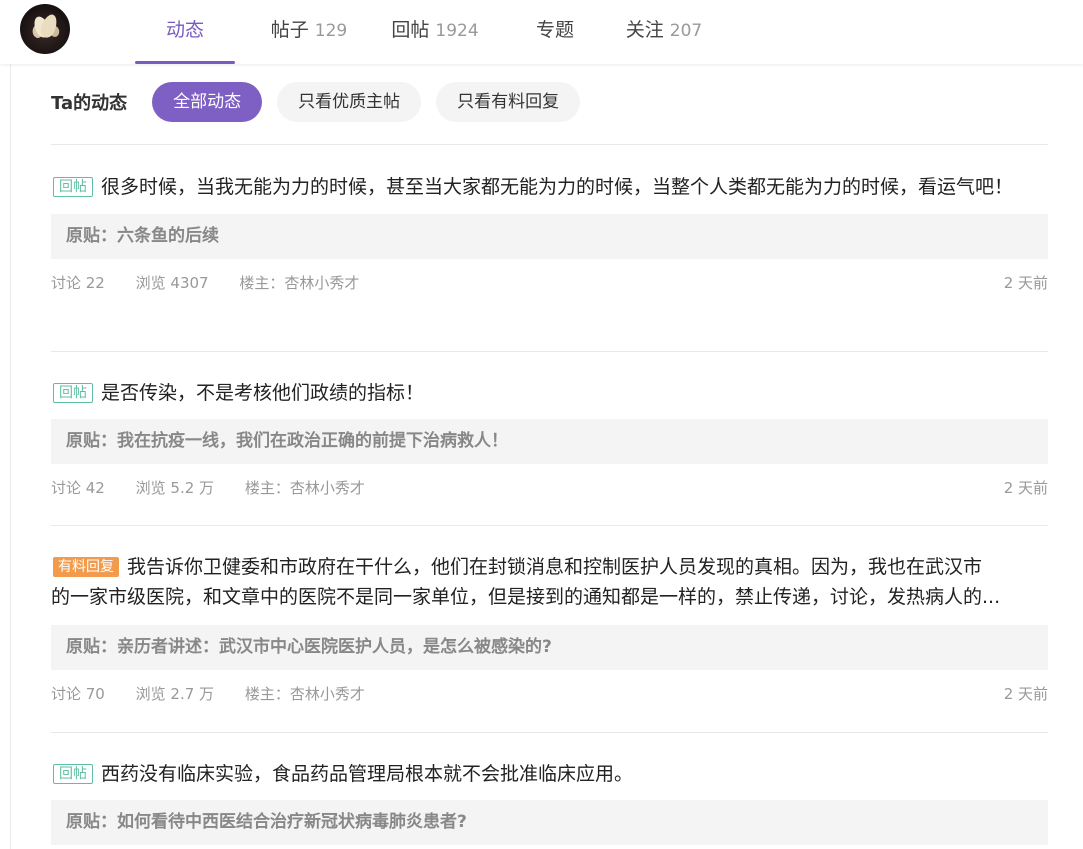 Image resolution: width=1083 pixels, height=849 pixels. I want to click on tab-following: 关注 207, so click(664, 32).